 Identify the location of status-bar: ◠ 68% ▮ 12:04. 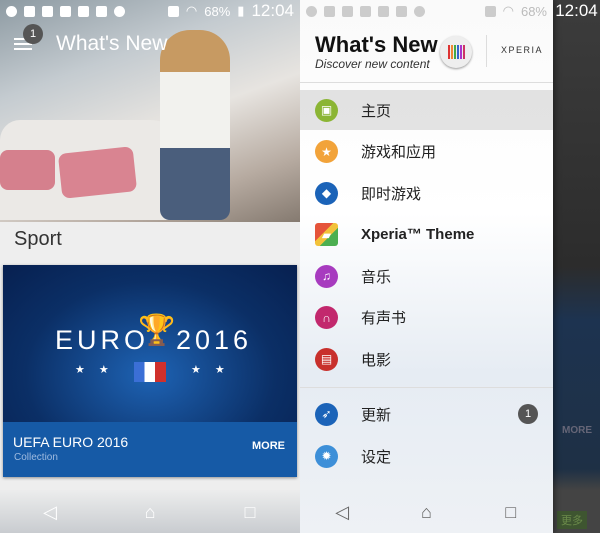
(150, 11).